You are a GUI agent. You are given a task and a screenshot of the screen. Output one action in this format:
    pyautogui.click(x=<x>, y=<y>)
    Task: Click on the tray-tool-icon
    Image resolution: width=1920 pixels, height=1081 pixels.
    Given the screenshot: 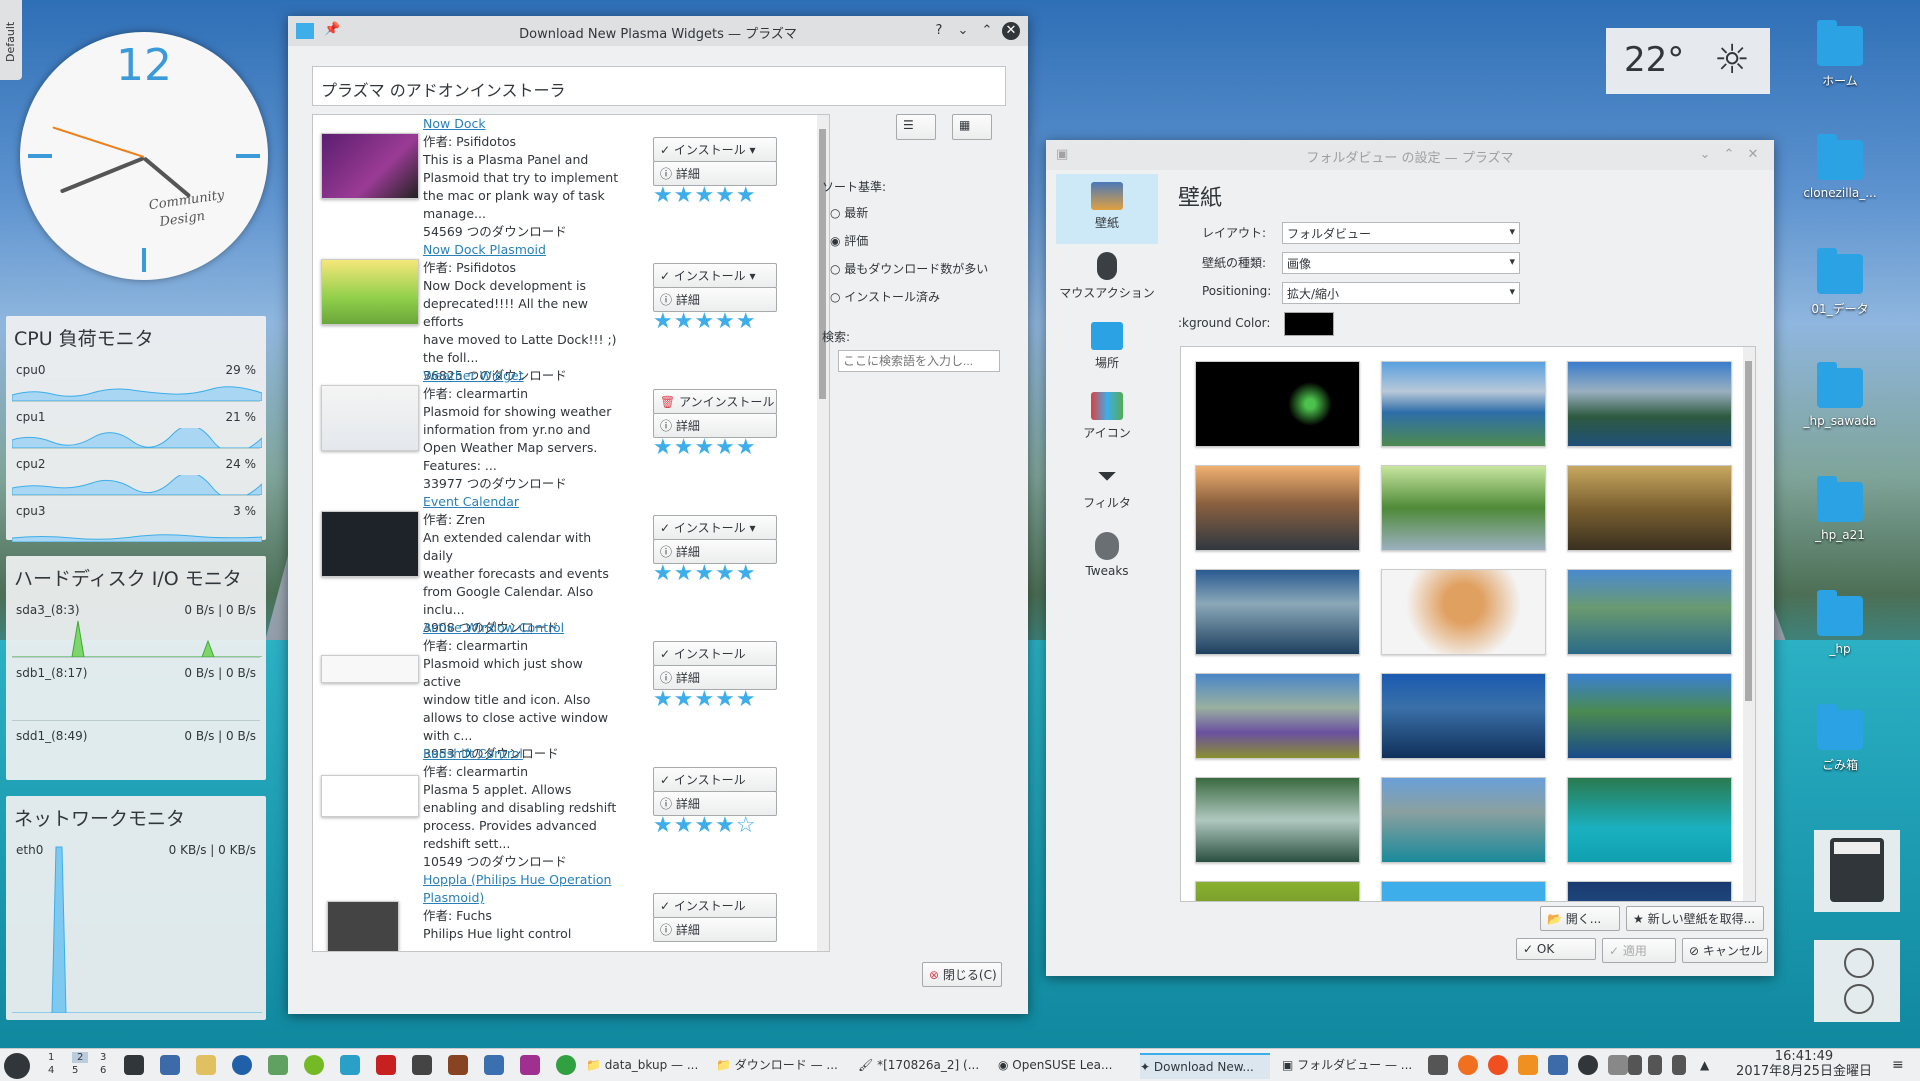 What is the action you would take?
    pyautogui.click(x=1438, y=1065)
    